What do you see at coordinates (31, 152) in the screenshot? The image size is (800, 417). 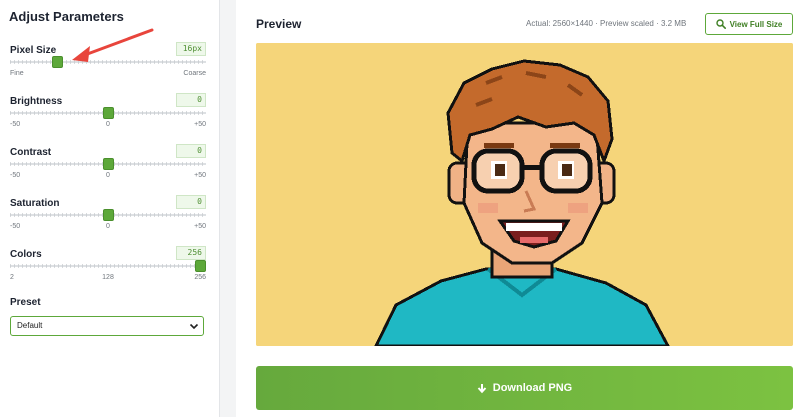 I see `contrast-label: Contrast` at bounding box center [31, 152].